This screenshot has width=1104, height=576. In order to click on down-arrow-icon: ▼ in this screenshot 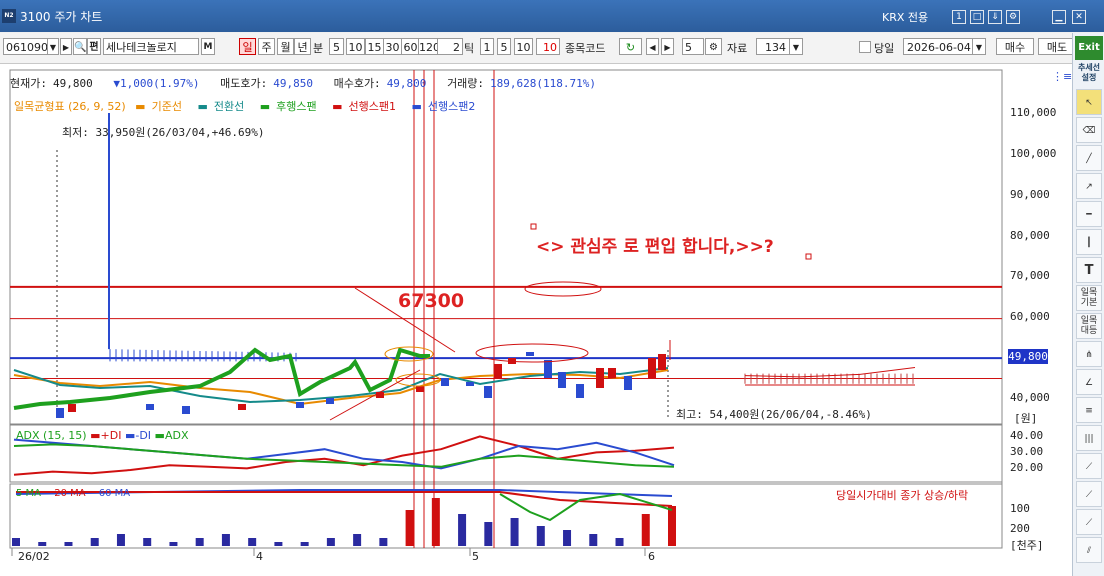, I will do `click(116, 83)`.